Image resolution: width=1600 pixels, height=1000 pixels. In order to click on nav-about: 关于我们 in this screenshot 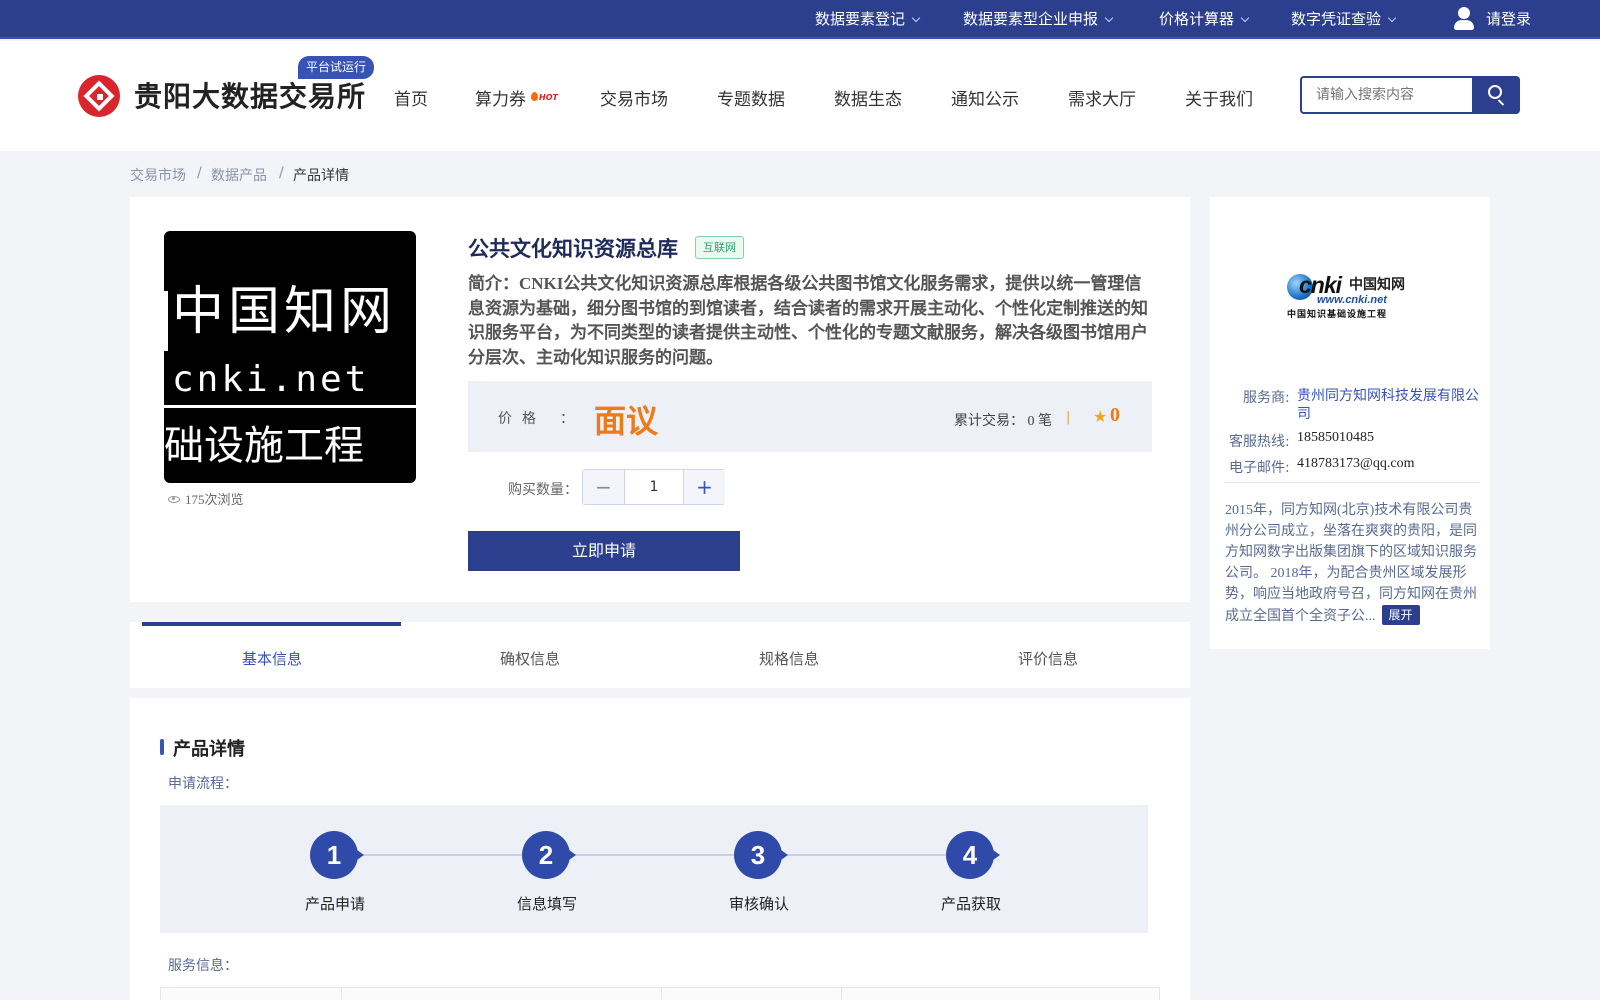, I will do `click(1219, 97)`.